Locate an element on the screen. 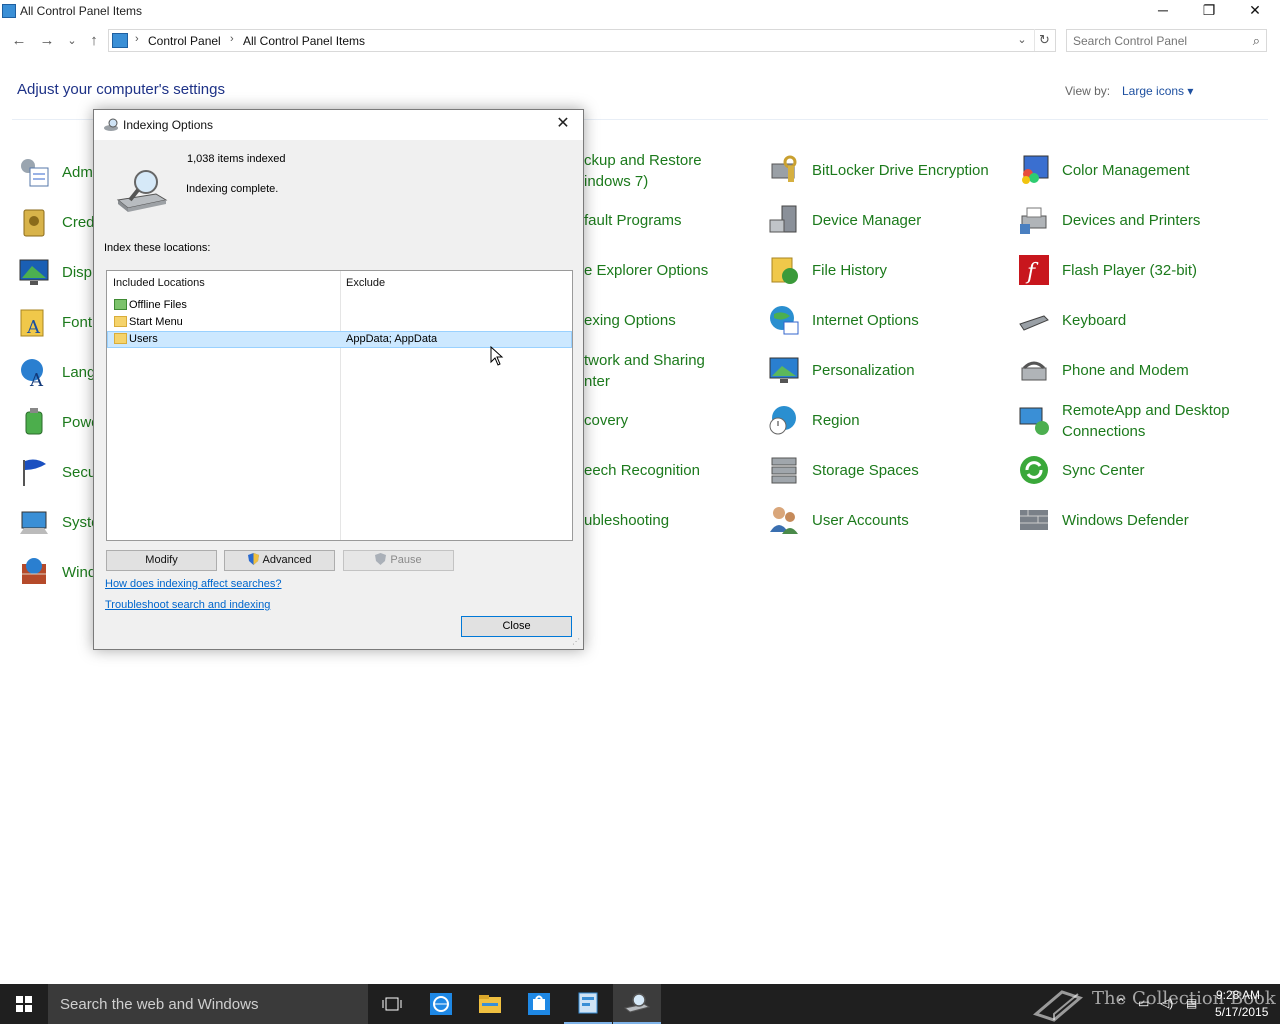 This screenshot has width=1280, height=1024. cp-item-keyboard: Keyboard is located at coordinates (1138, 320).